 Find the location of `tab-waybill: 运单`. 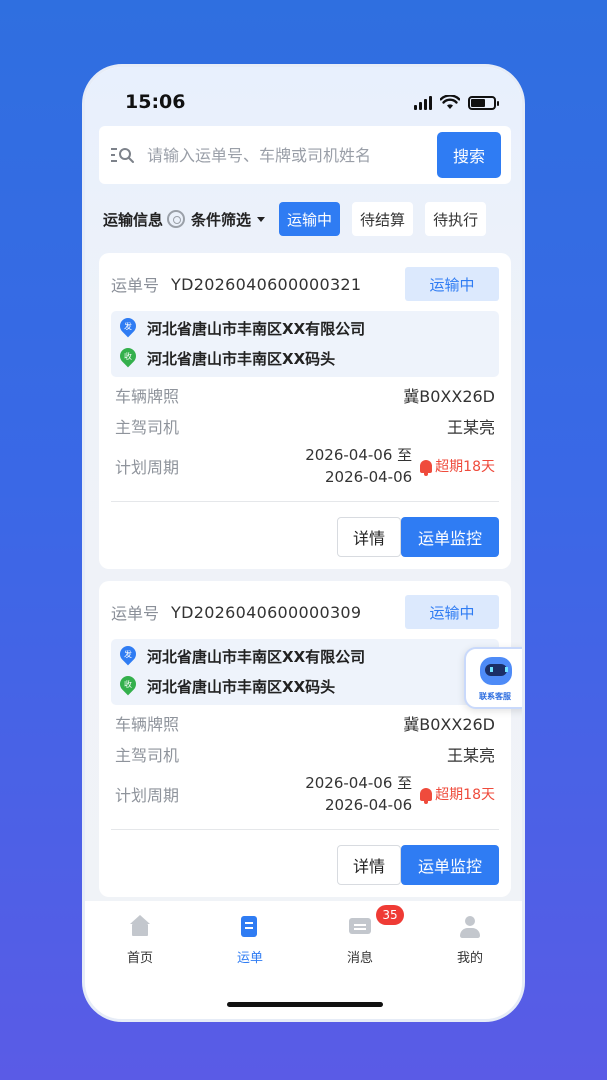

tab-waybill: 运单 is located at coordinates (250, 940).